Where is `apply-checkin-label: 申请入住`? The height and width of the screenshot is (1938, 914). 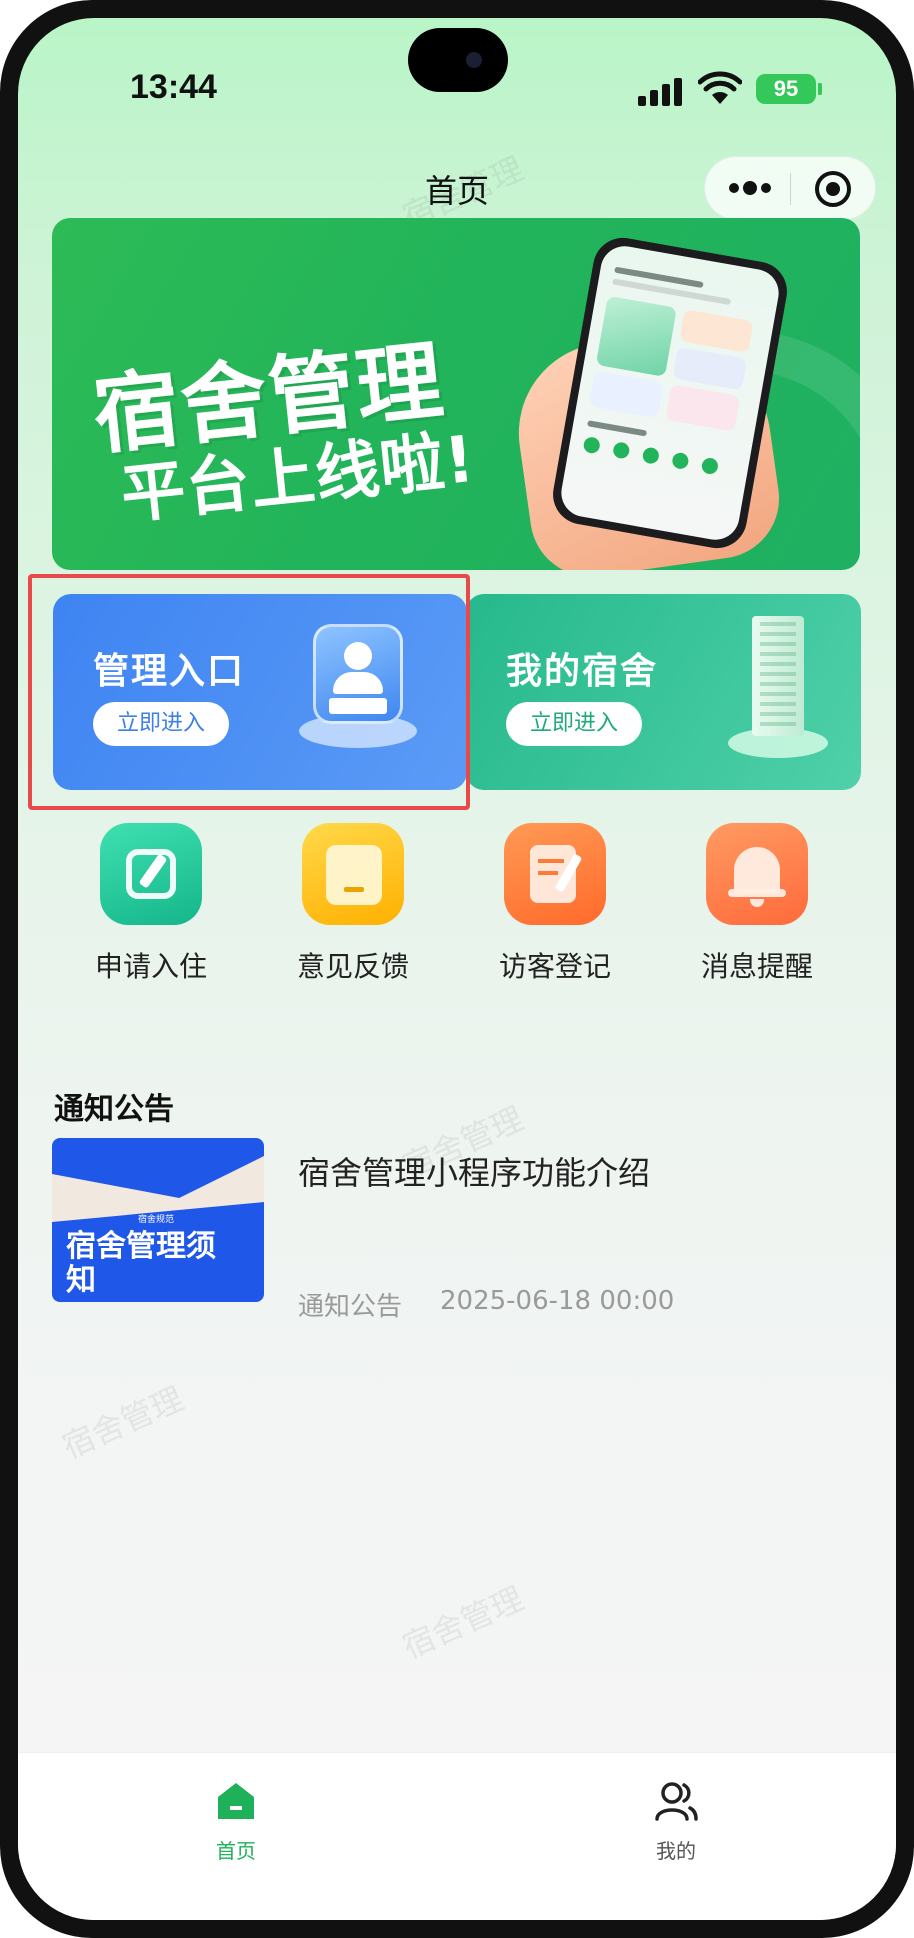 apply-checkin-label: 申请入住 is located at coordinates (150, 966).